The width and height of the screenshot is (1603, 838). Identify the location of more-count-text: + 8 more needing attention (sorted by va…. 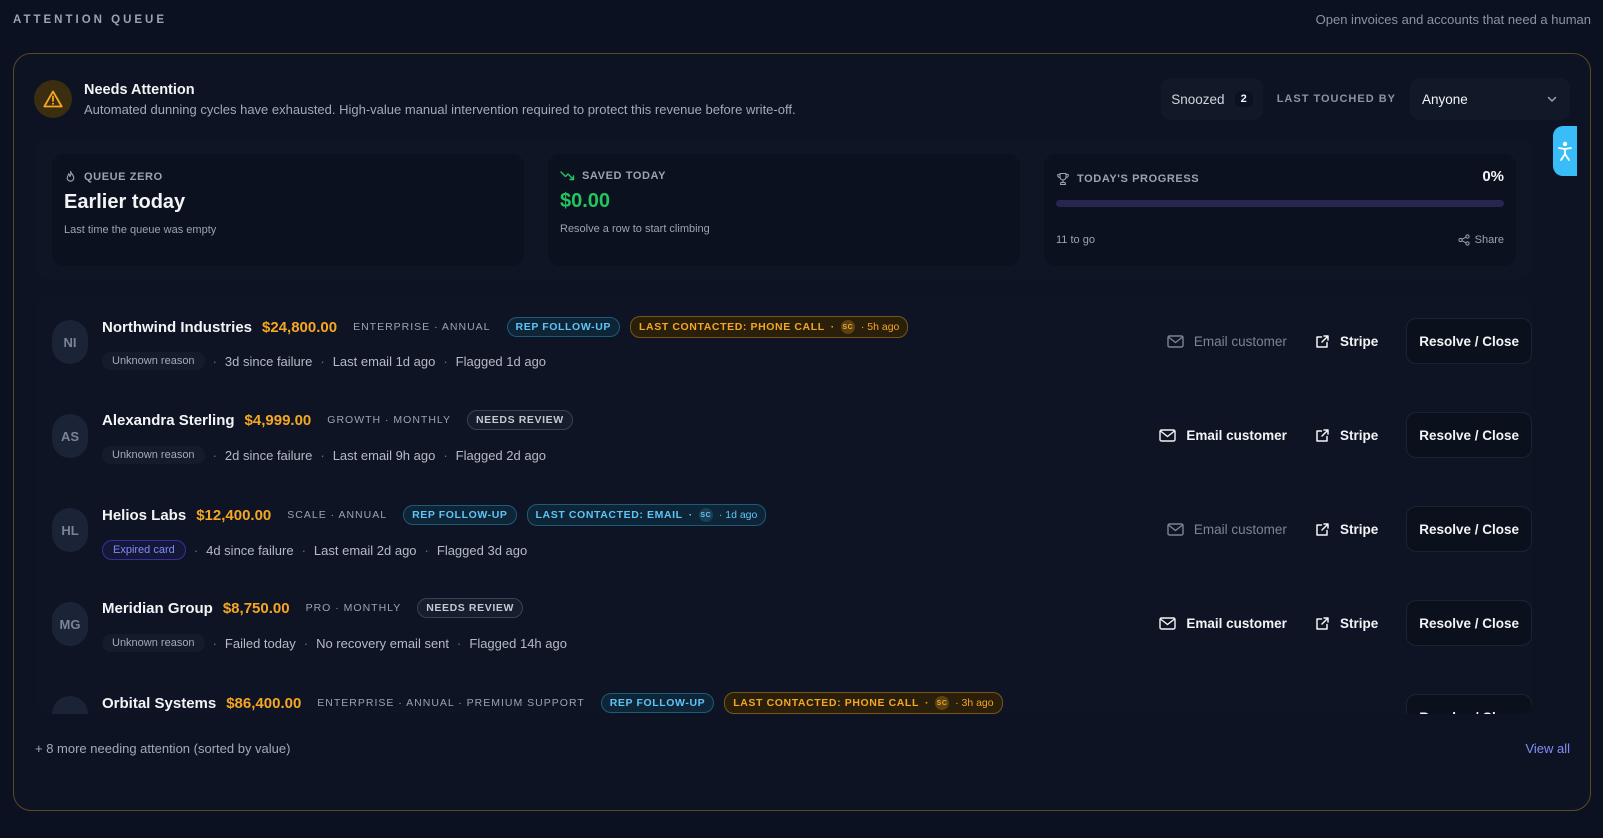
(163, 748).